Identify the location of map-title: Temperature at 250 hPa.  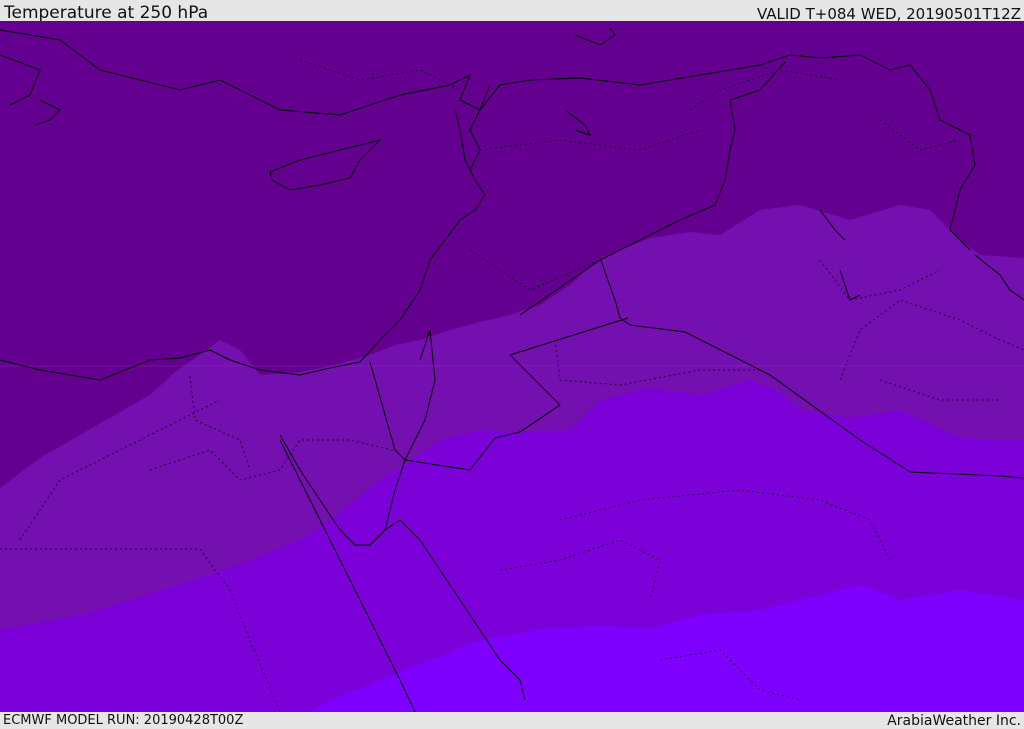
(106, 13).